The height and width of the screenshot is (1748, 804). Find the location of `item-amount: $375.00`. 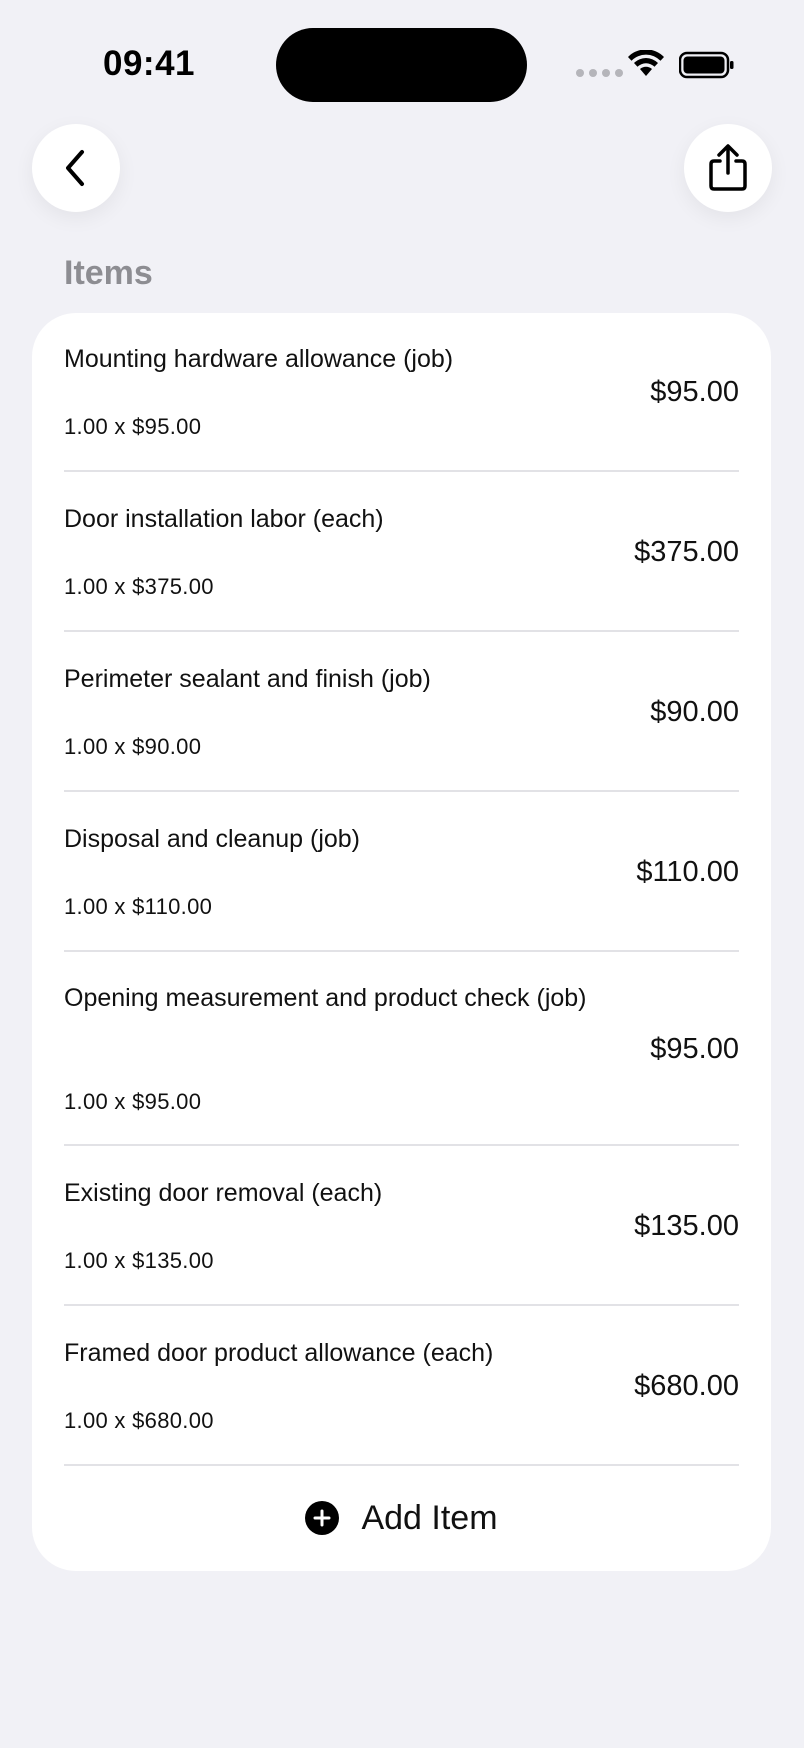

item-amount: $375.00 is located at coordinates (686, 552).